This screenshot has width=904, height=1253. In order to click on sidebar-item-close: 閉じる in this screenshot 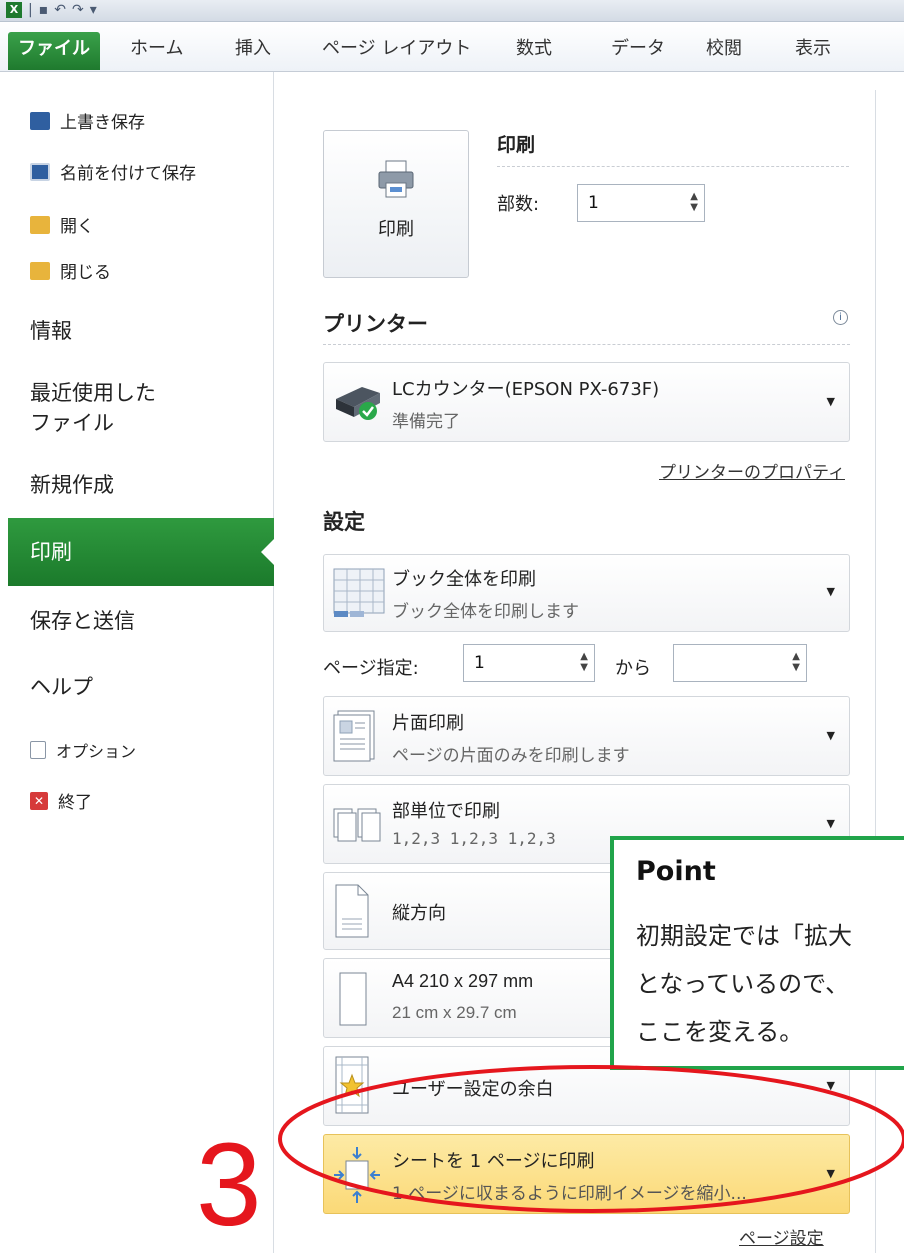, I will do `click(70, 270)`.